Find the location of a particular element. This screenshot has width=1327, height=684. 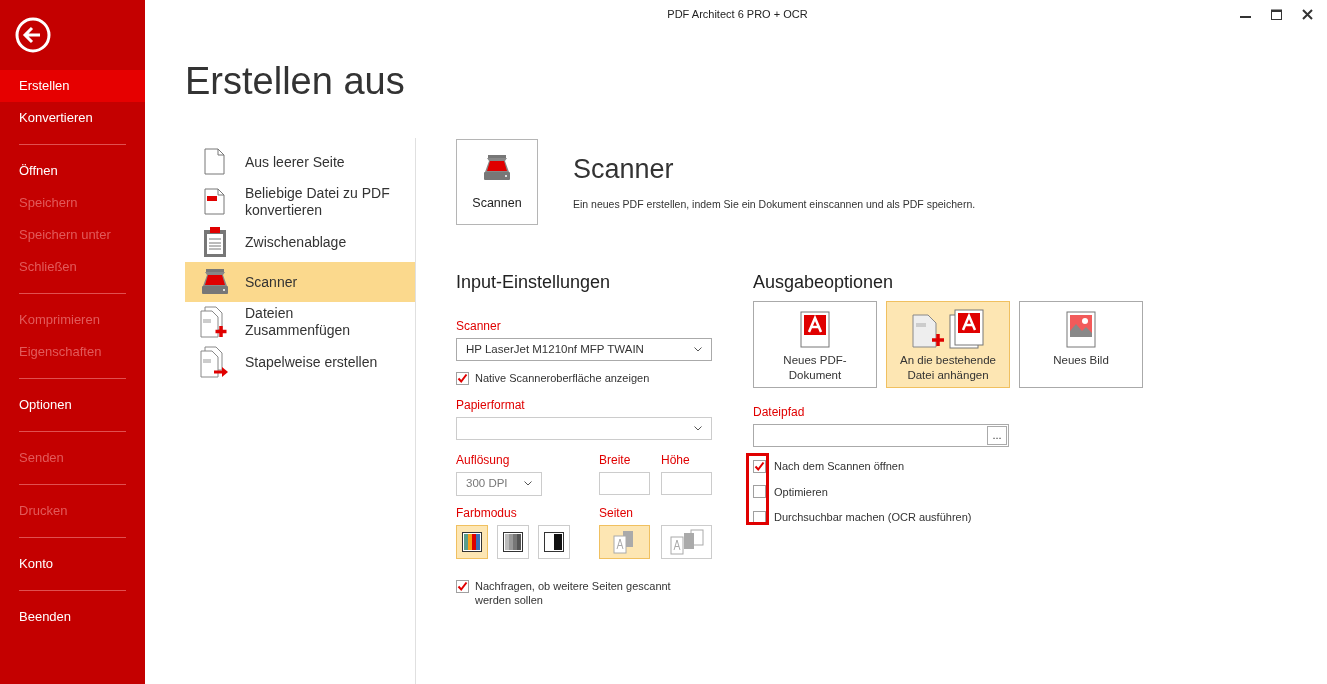

documents-arrow-icon is located at coordinates (215, 362).